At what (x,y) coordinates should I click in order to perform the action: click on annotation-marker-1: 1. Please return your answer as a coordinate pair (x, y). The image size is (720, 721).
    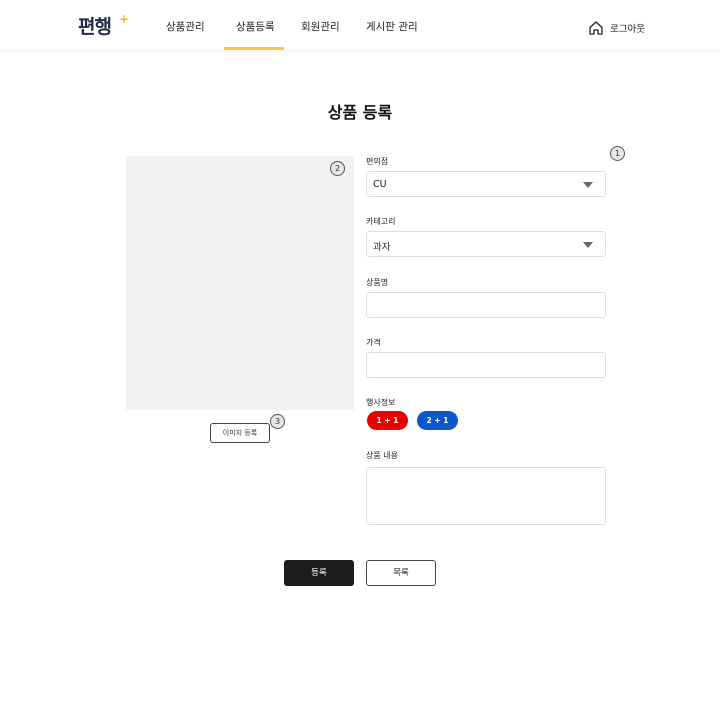
    Looking at the image, I should click on (617, 153).